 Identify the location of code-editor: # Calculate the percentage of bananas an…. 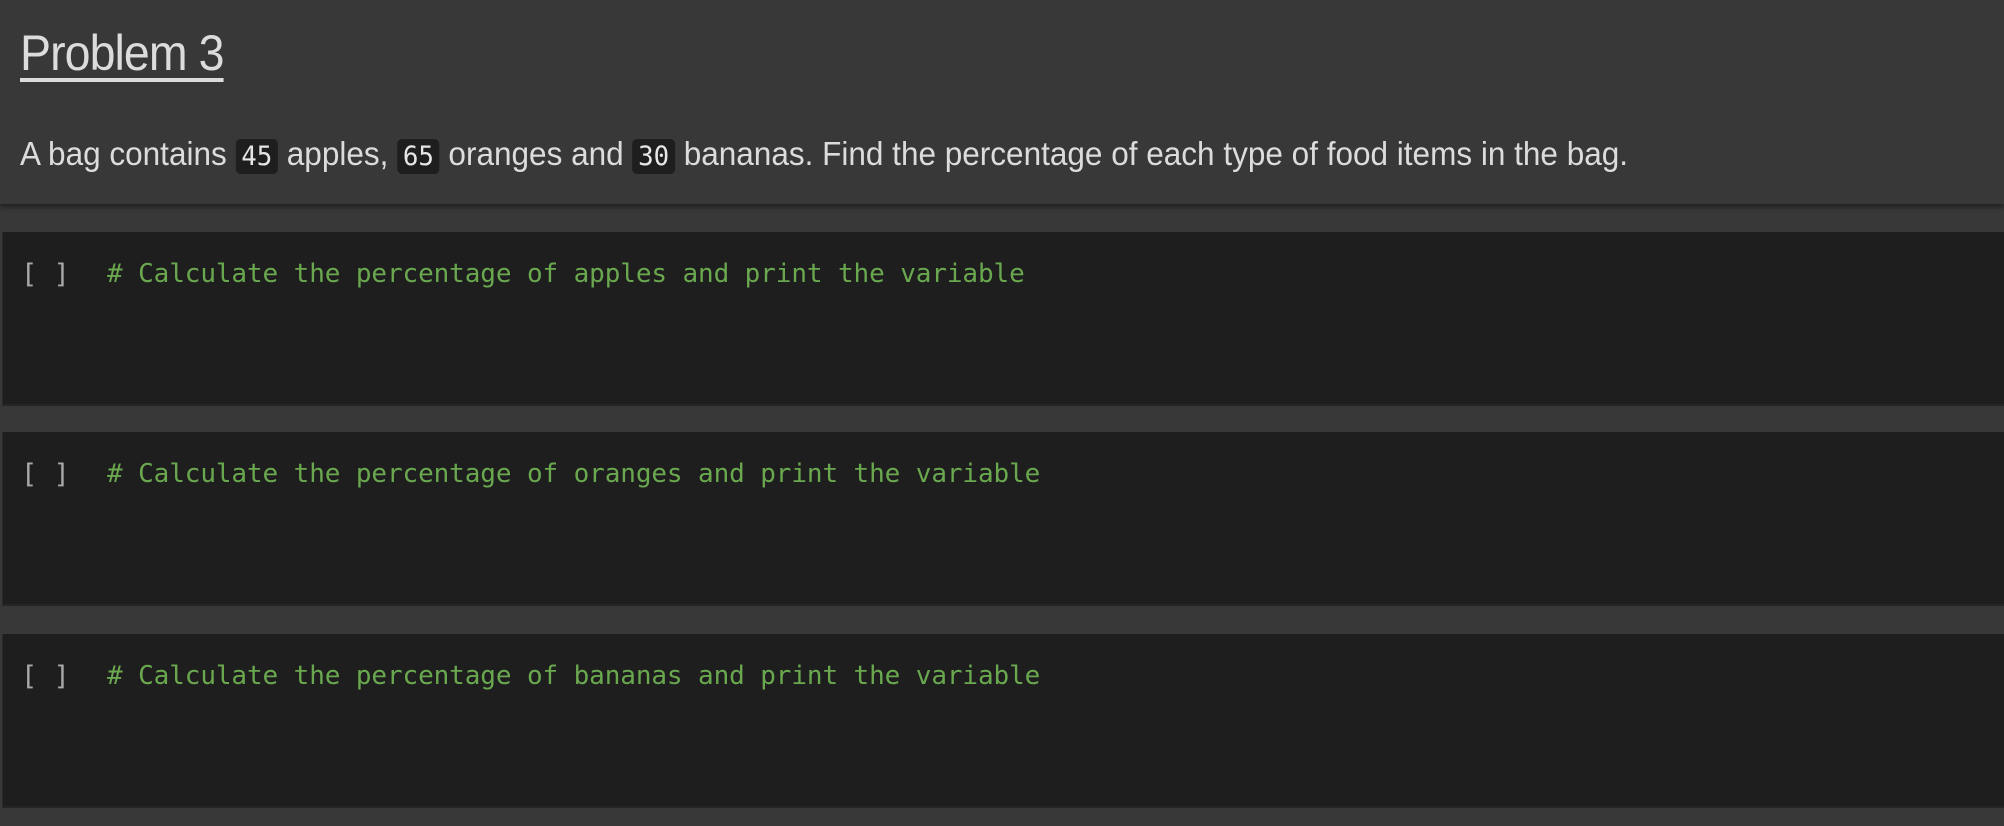
(573, 676).